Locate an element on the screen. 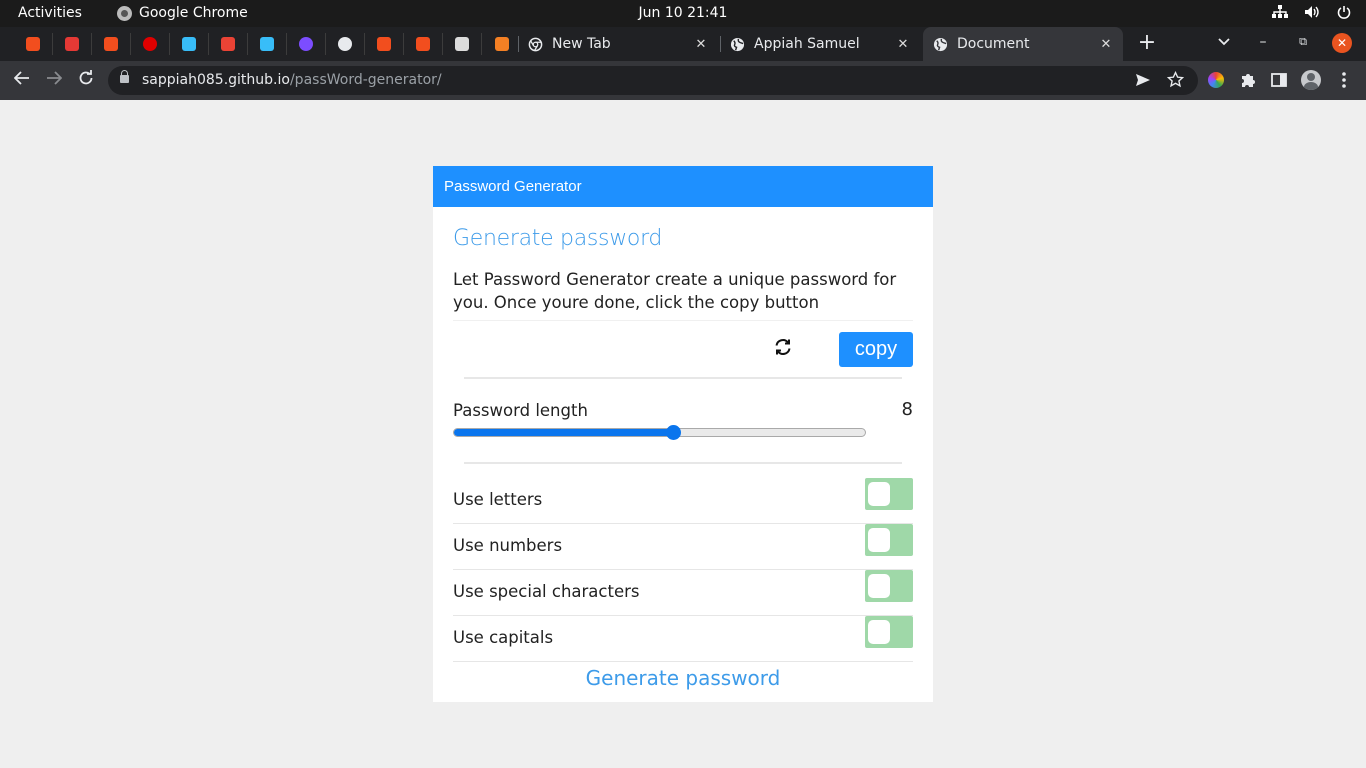 Image resolution: width=1366 pixels, height=768 pixels. password-output-row: copy is located at coordinates (683, 346).